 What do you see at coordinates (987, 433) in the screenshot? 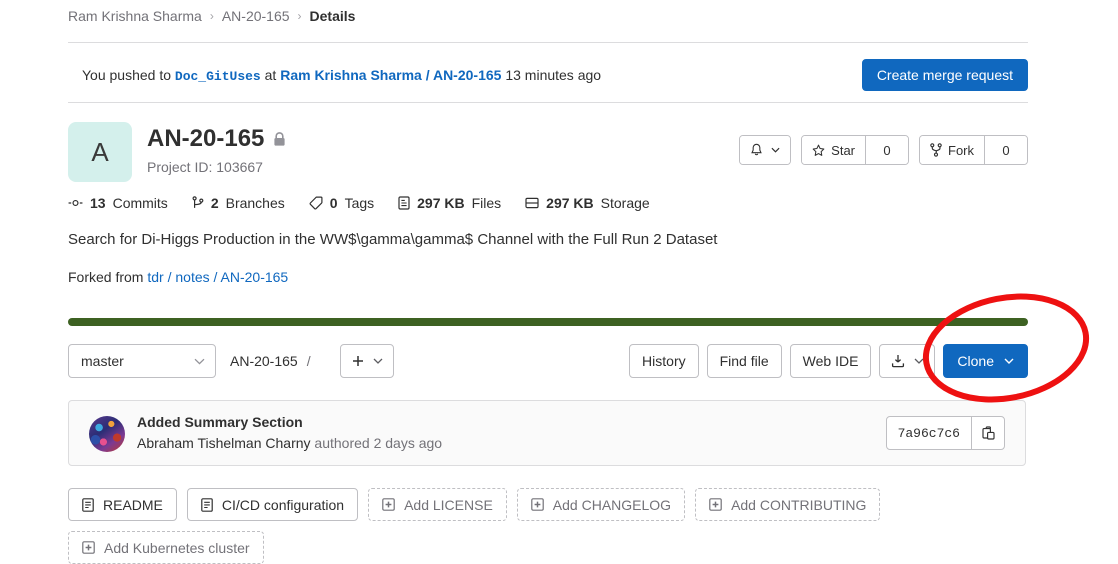
I see `copy-sha-button` at bounding box center [987, 433].